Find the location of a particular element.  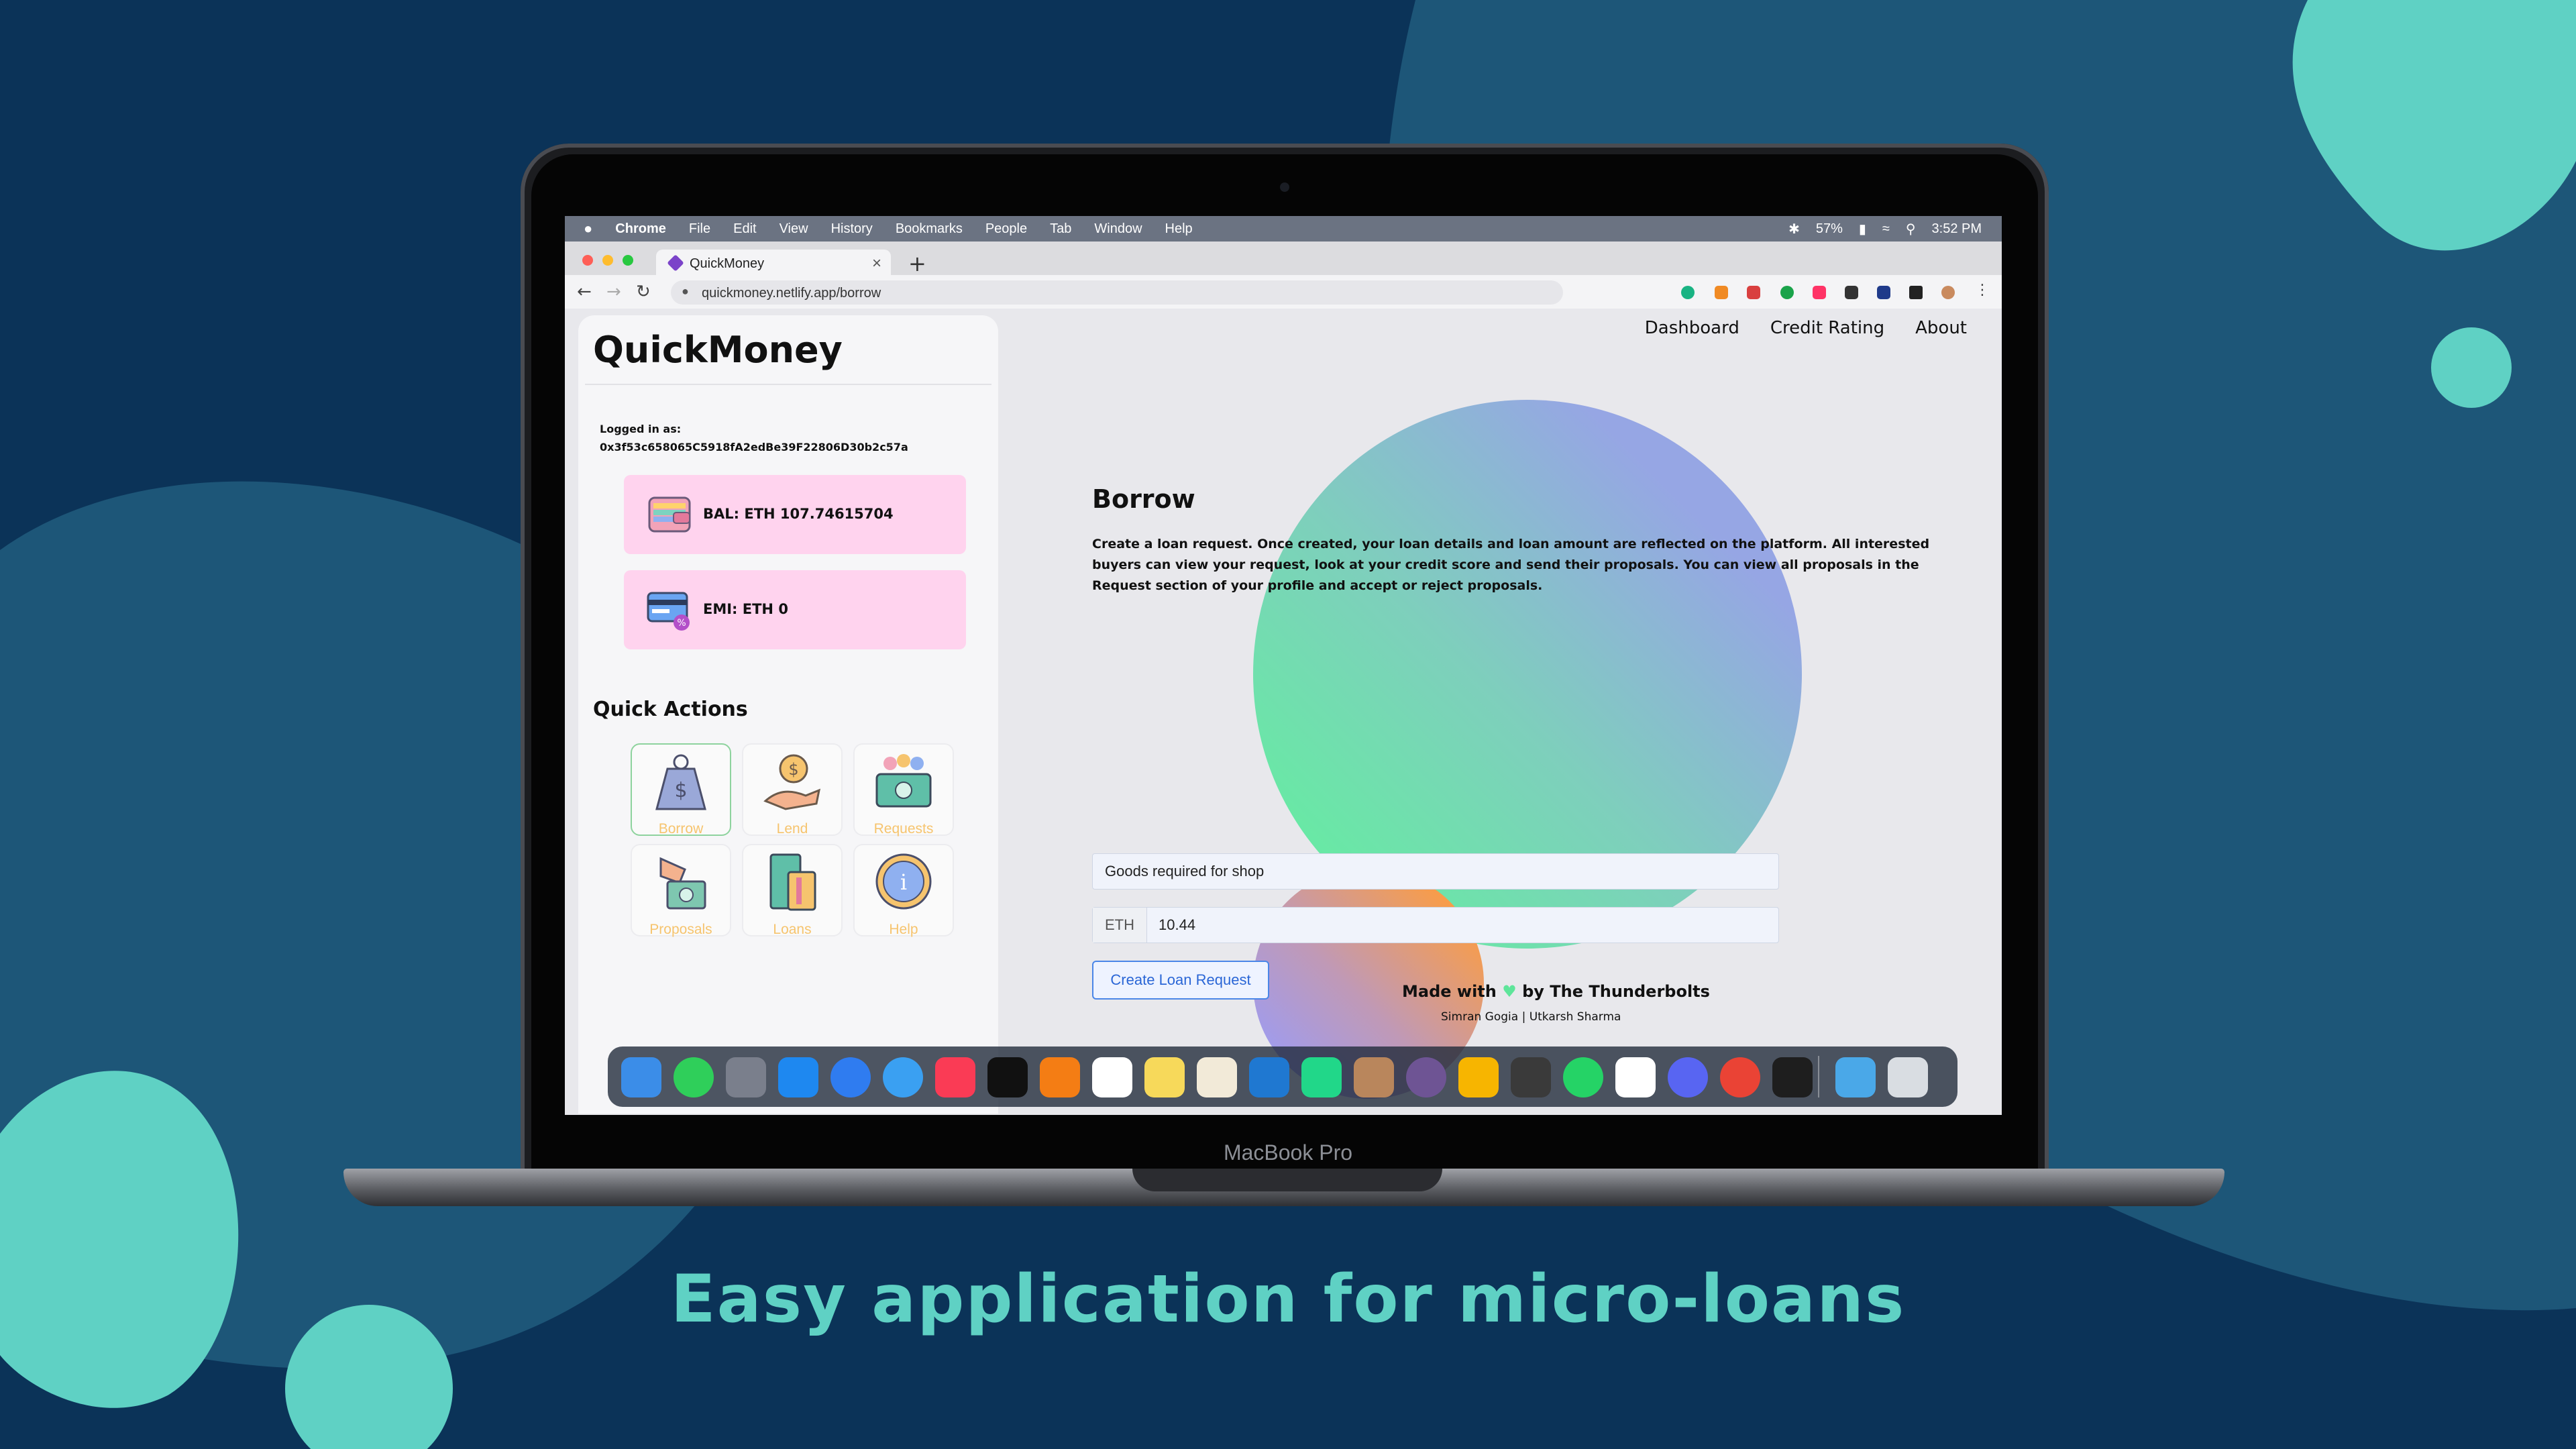

nav-credit-rating: Credit Rating is located at coordinates (1827, 328).